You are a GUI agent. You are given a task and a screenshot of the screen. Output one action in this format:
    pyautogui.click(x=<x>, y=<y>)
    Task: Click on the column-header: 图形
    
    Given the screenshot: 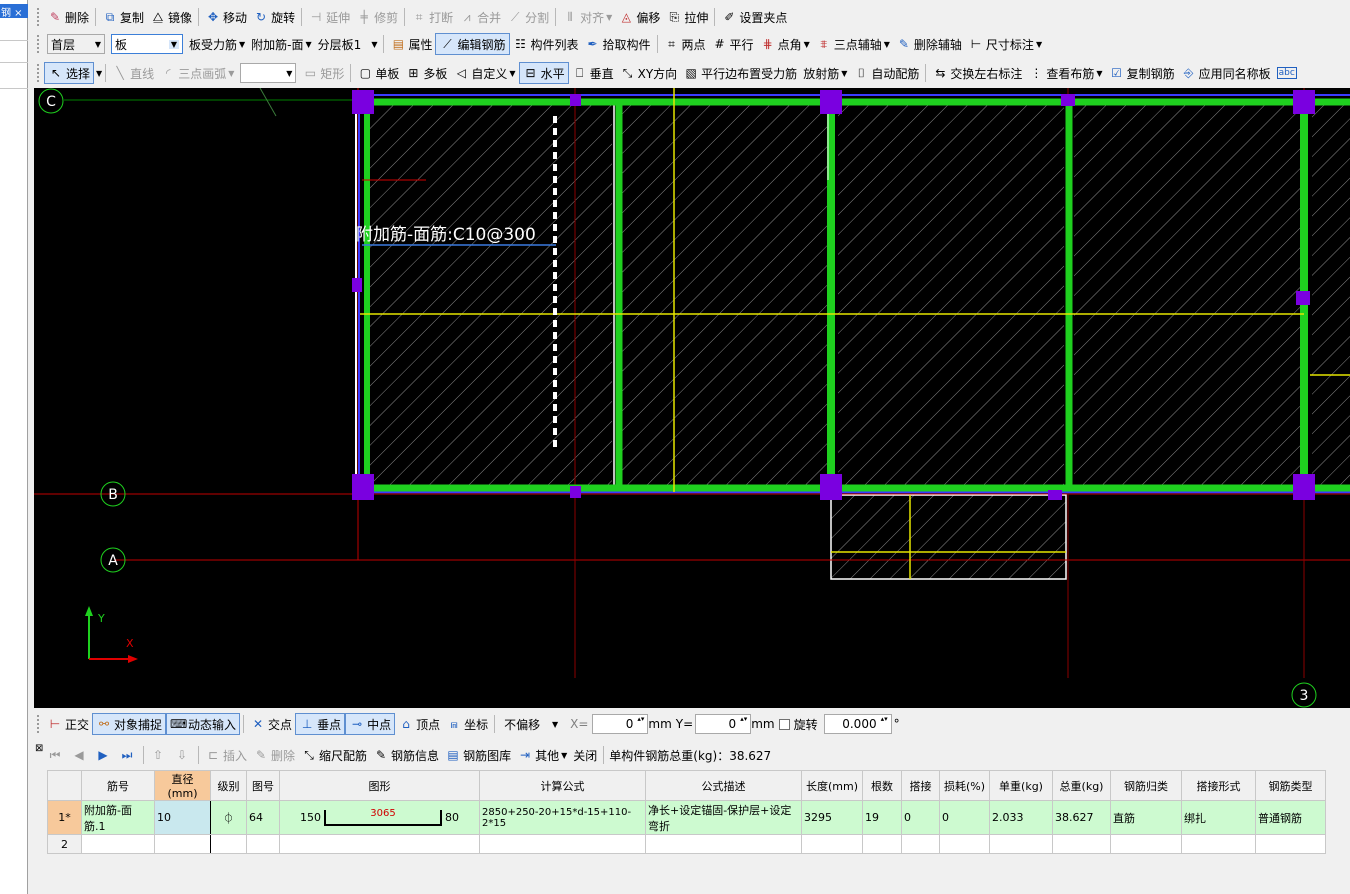 What is the action you would take?
    pyautogui.click(x=379, y=785)
    